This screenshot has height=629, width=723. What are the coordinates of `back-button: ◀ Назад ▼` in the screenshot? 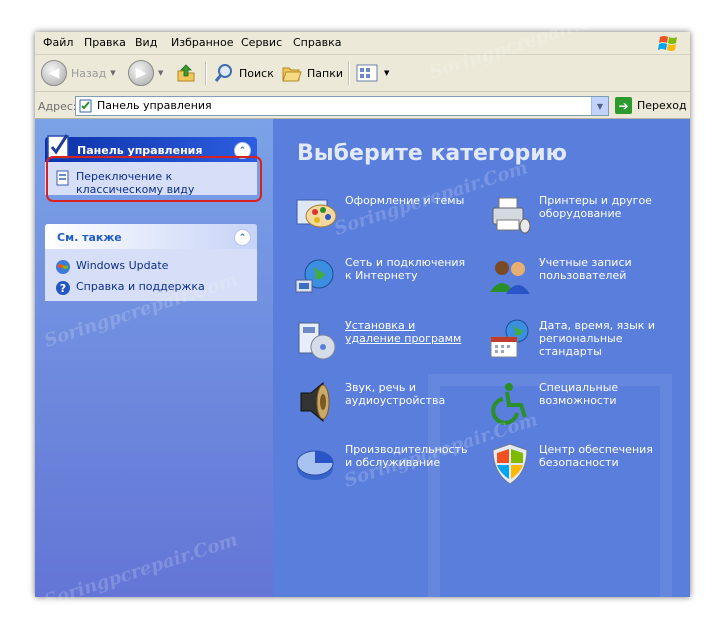 It's located at (78, 73).